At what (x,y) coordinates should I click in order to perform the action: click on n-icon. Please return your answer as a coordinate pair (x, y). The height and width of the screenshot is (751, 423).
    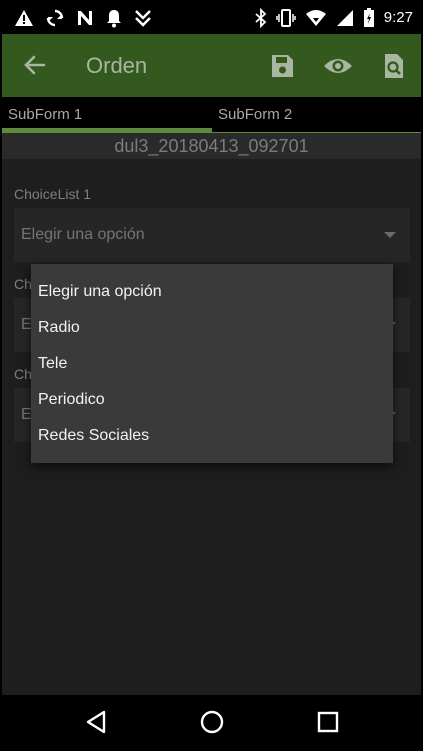
    Looking at the image, I should click on (85, 18).